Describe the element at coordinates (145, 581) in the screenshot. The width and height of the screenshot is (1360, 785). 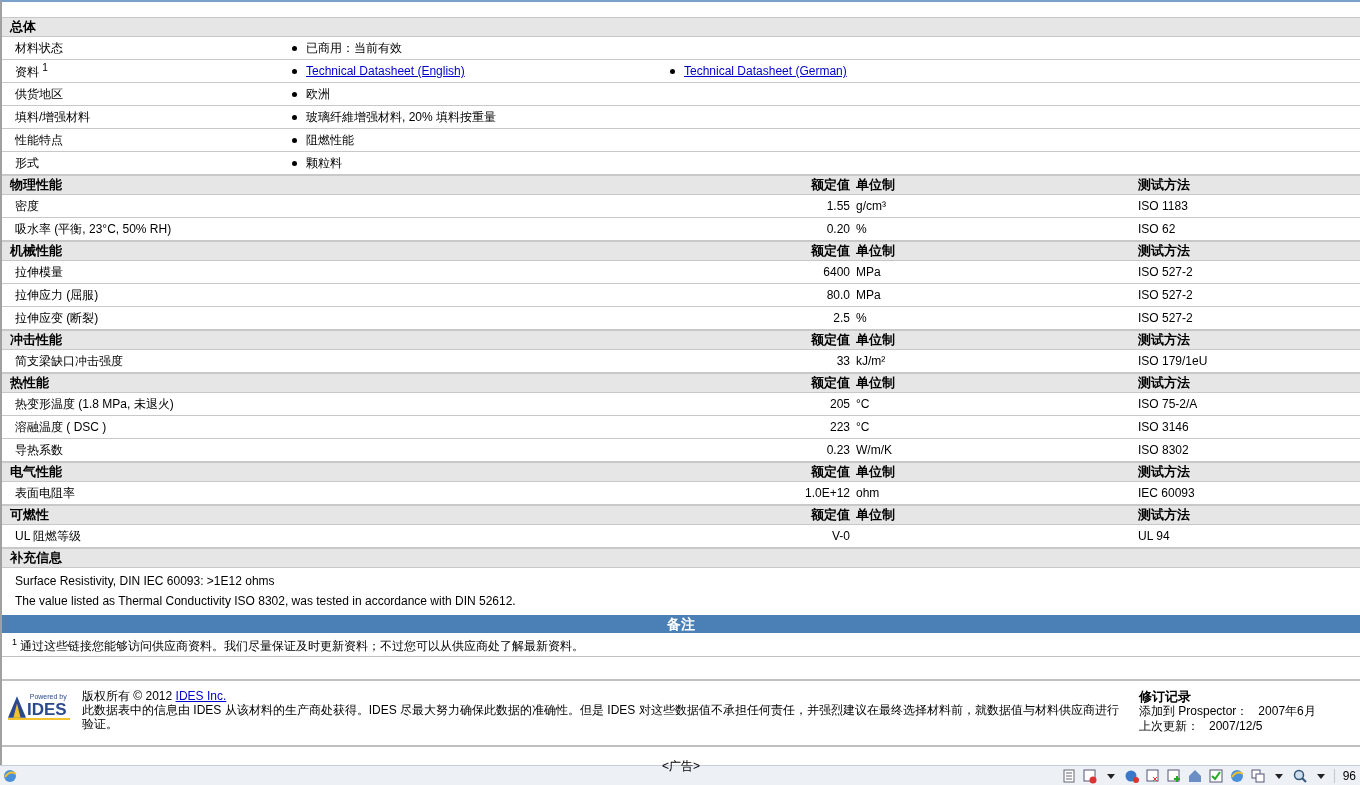
I see `note-text: Surface Resistivity, DIN IEC 60093: >1E12 ohms` at that location.